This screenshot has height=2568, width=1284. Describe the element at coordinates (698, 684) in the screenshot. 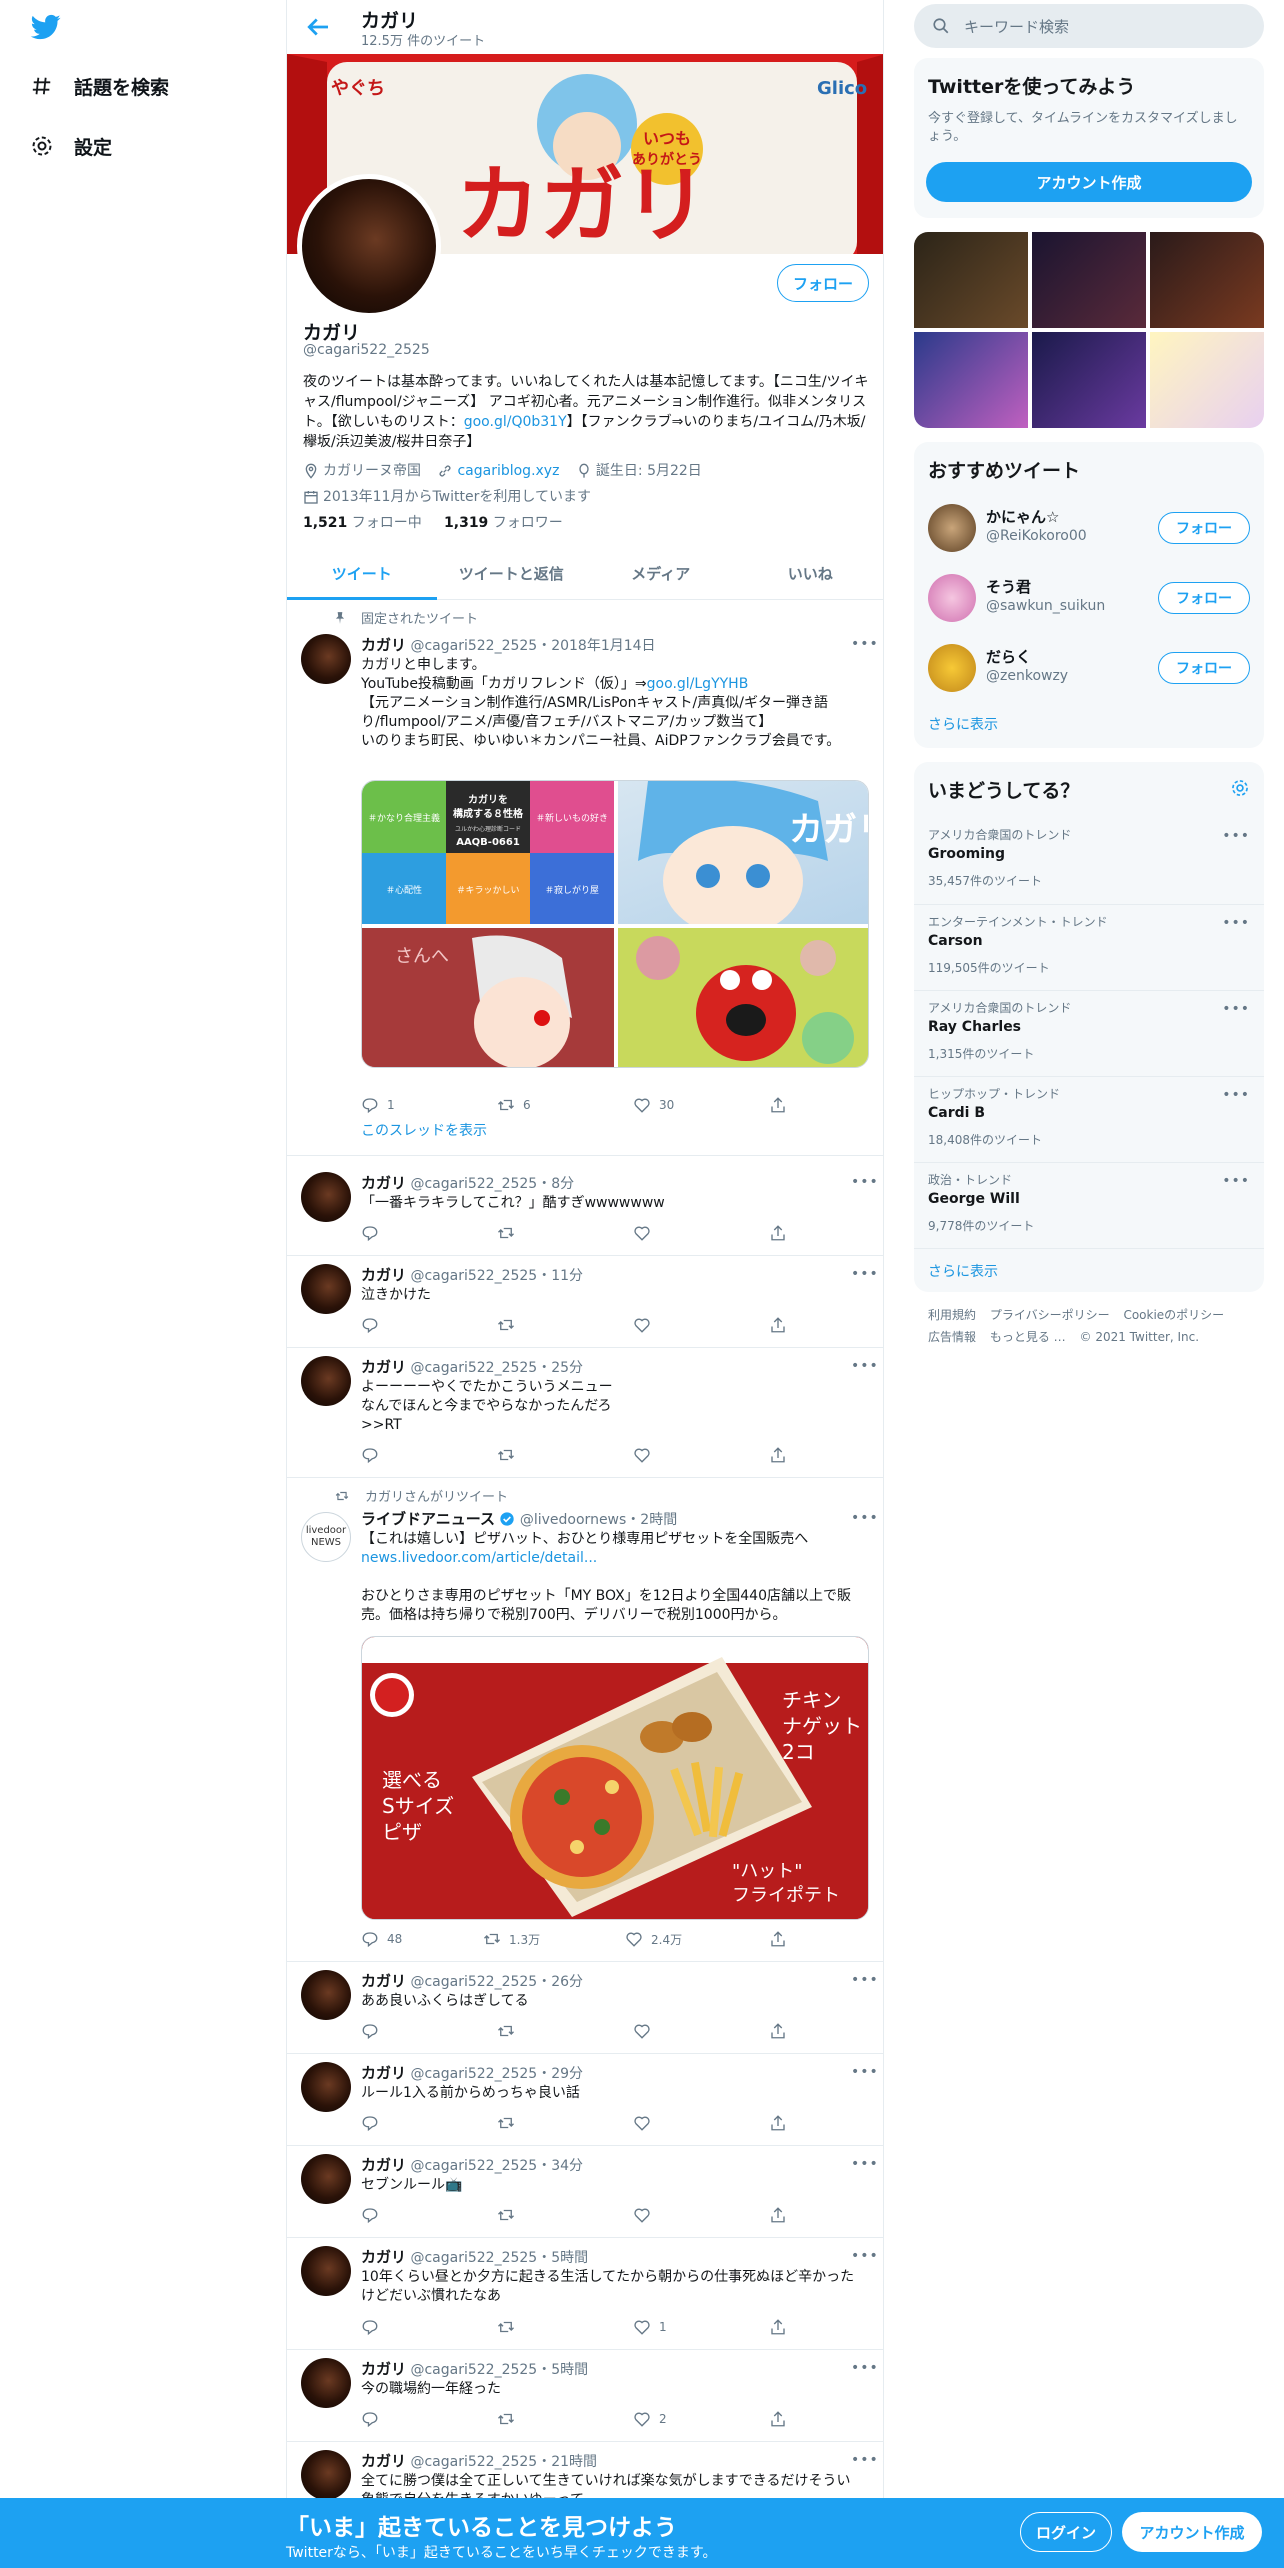

I see `youtube-link: goo.gl/LgYYHB` at that location.